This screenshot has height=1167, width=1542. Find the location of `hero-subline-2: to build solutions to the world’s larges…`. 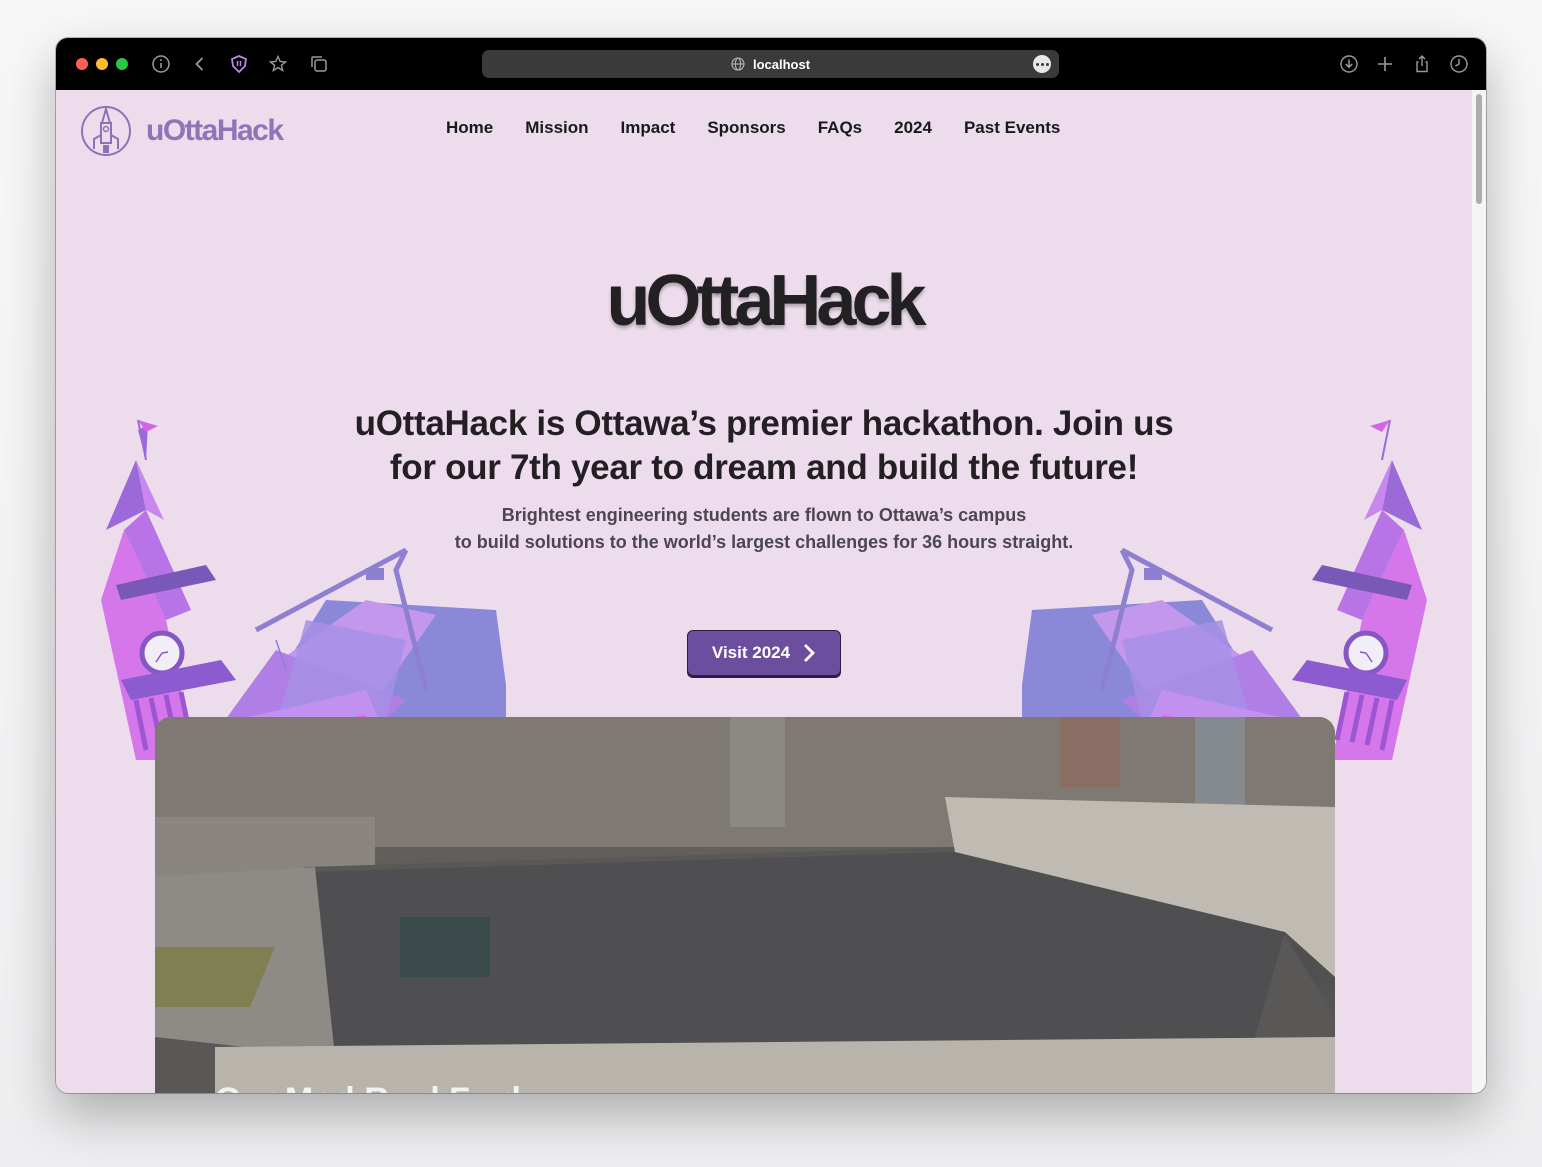

hero-subline-2: to build solutions to the world’s larges… is located at coordinates (764, 542).